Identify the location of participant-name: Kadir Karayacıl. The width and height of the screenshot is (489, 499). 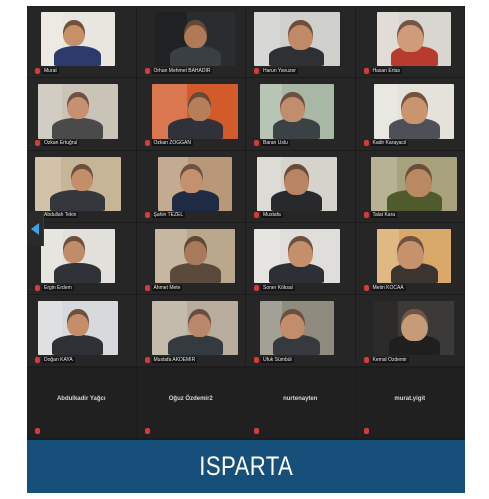
(389, 143).